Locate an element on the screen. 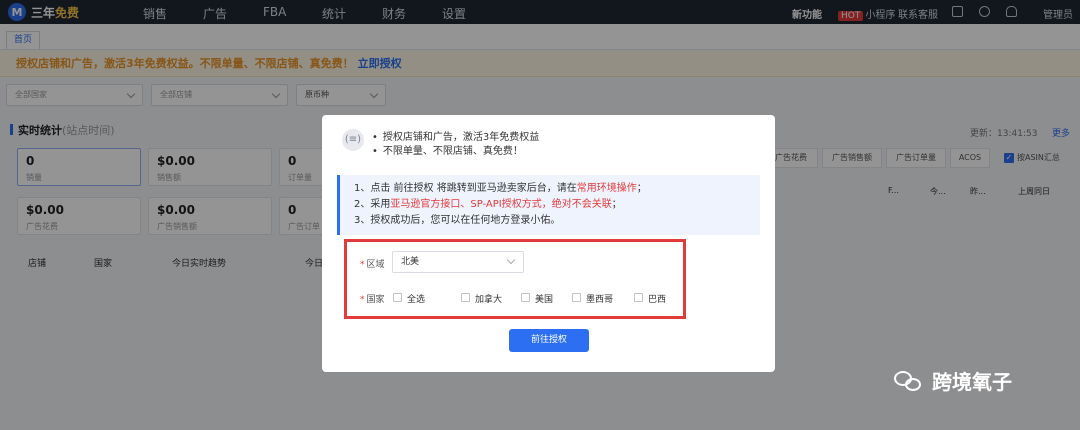  go-authorize-button: 前往授权 is located at coordinates (549, 340).